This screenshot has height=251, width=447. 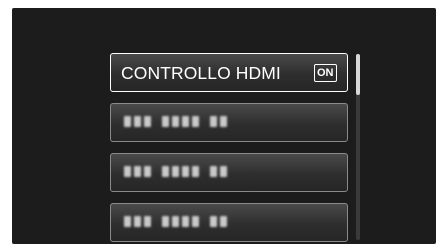 I want to click on menu-item-hdmi-control: CONTROLLO HDMI ON, so click(x=229, y=72).